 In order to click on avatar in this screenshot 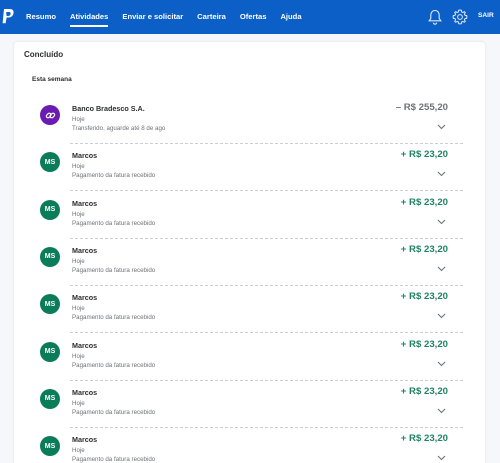, I will do `click(50, 115)`.